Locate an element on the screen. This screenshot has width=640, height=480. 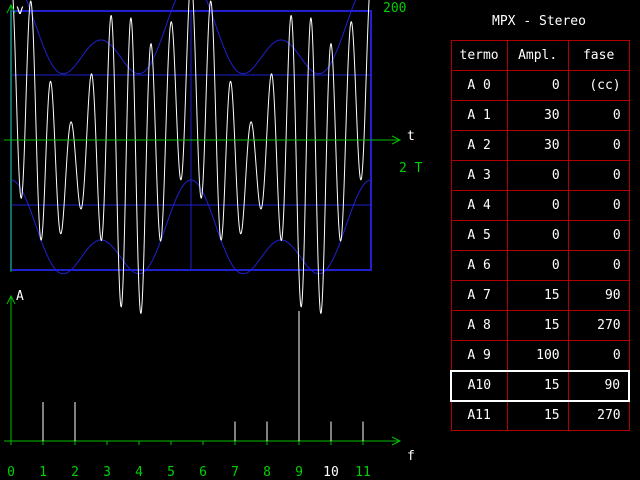
spectrum-tick-label: 5 is located at coordinates (171, 472).